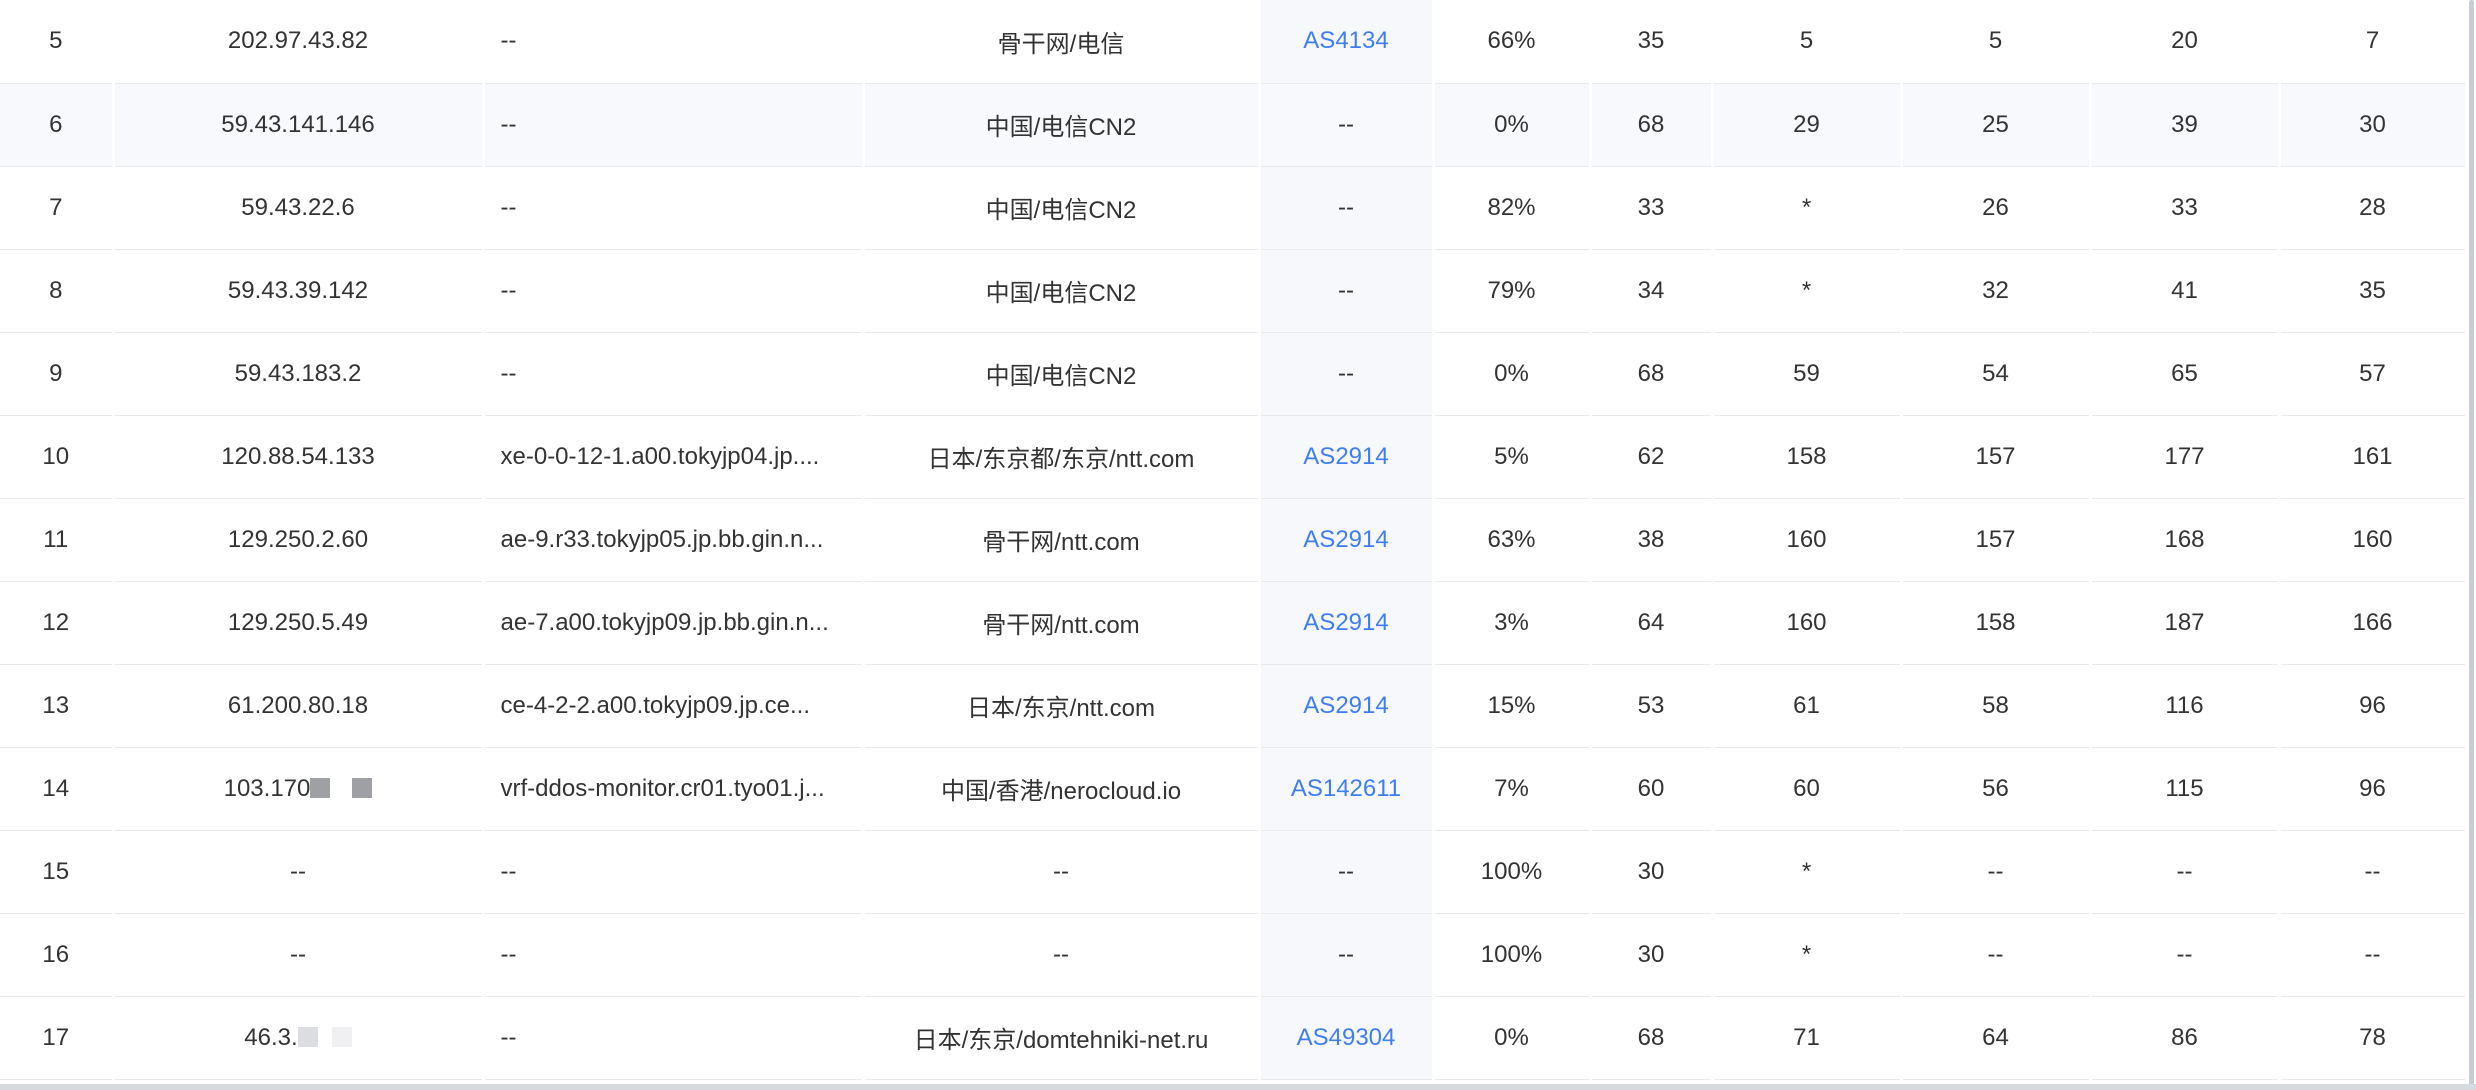 The image size is (2476, 1090). Describe the element at coordinates (57, 42) in the screenshot. I see `hop-number-cell: 5` at that location.